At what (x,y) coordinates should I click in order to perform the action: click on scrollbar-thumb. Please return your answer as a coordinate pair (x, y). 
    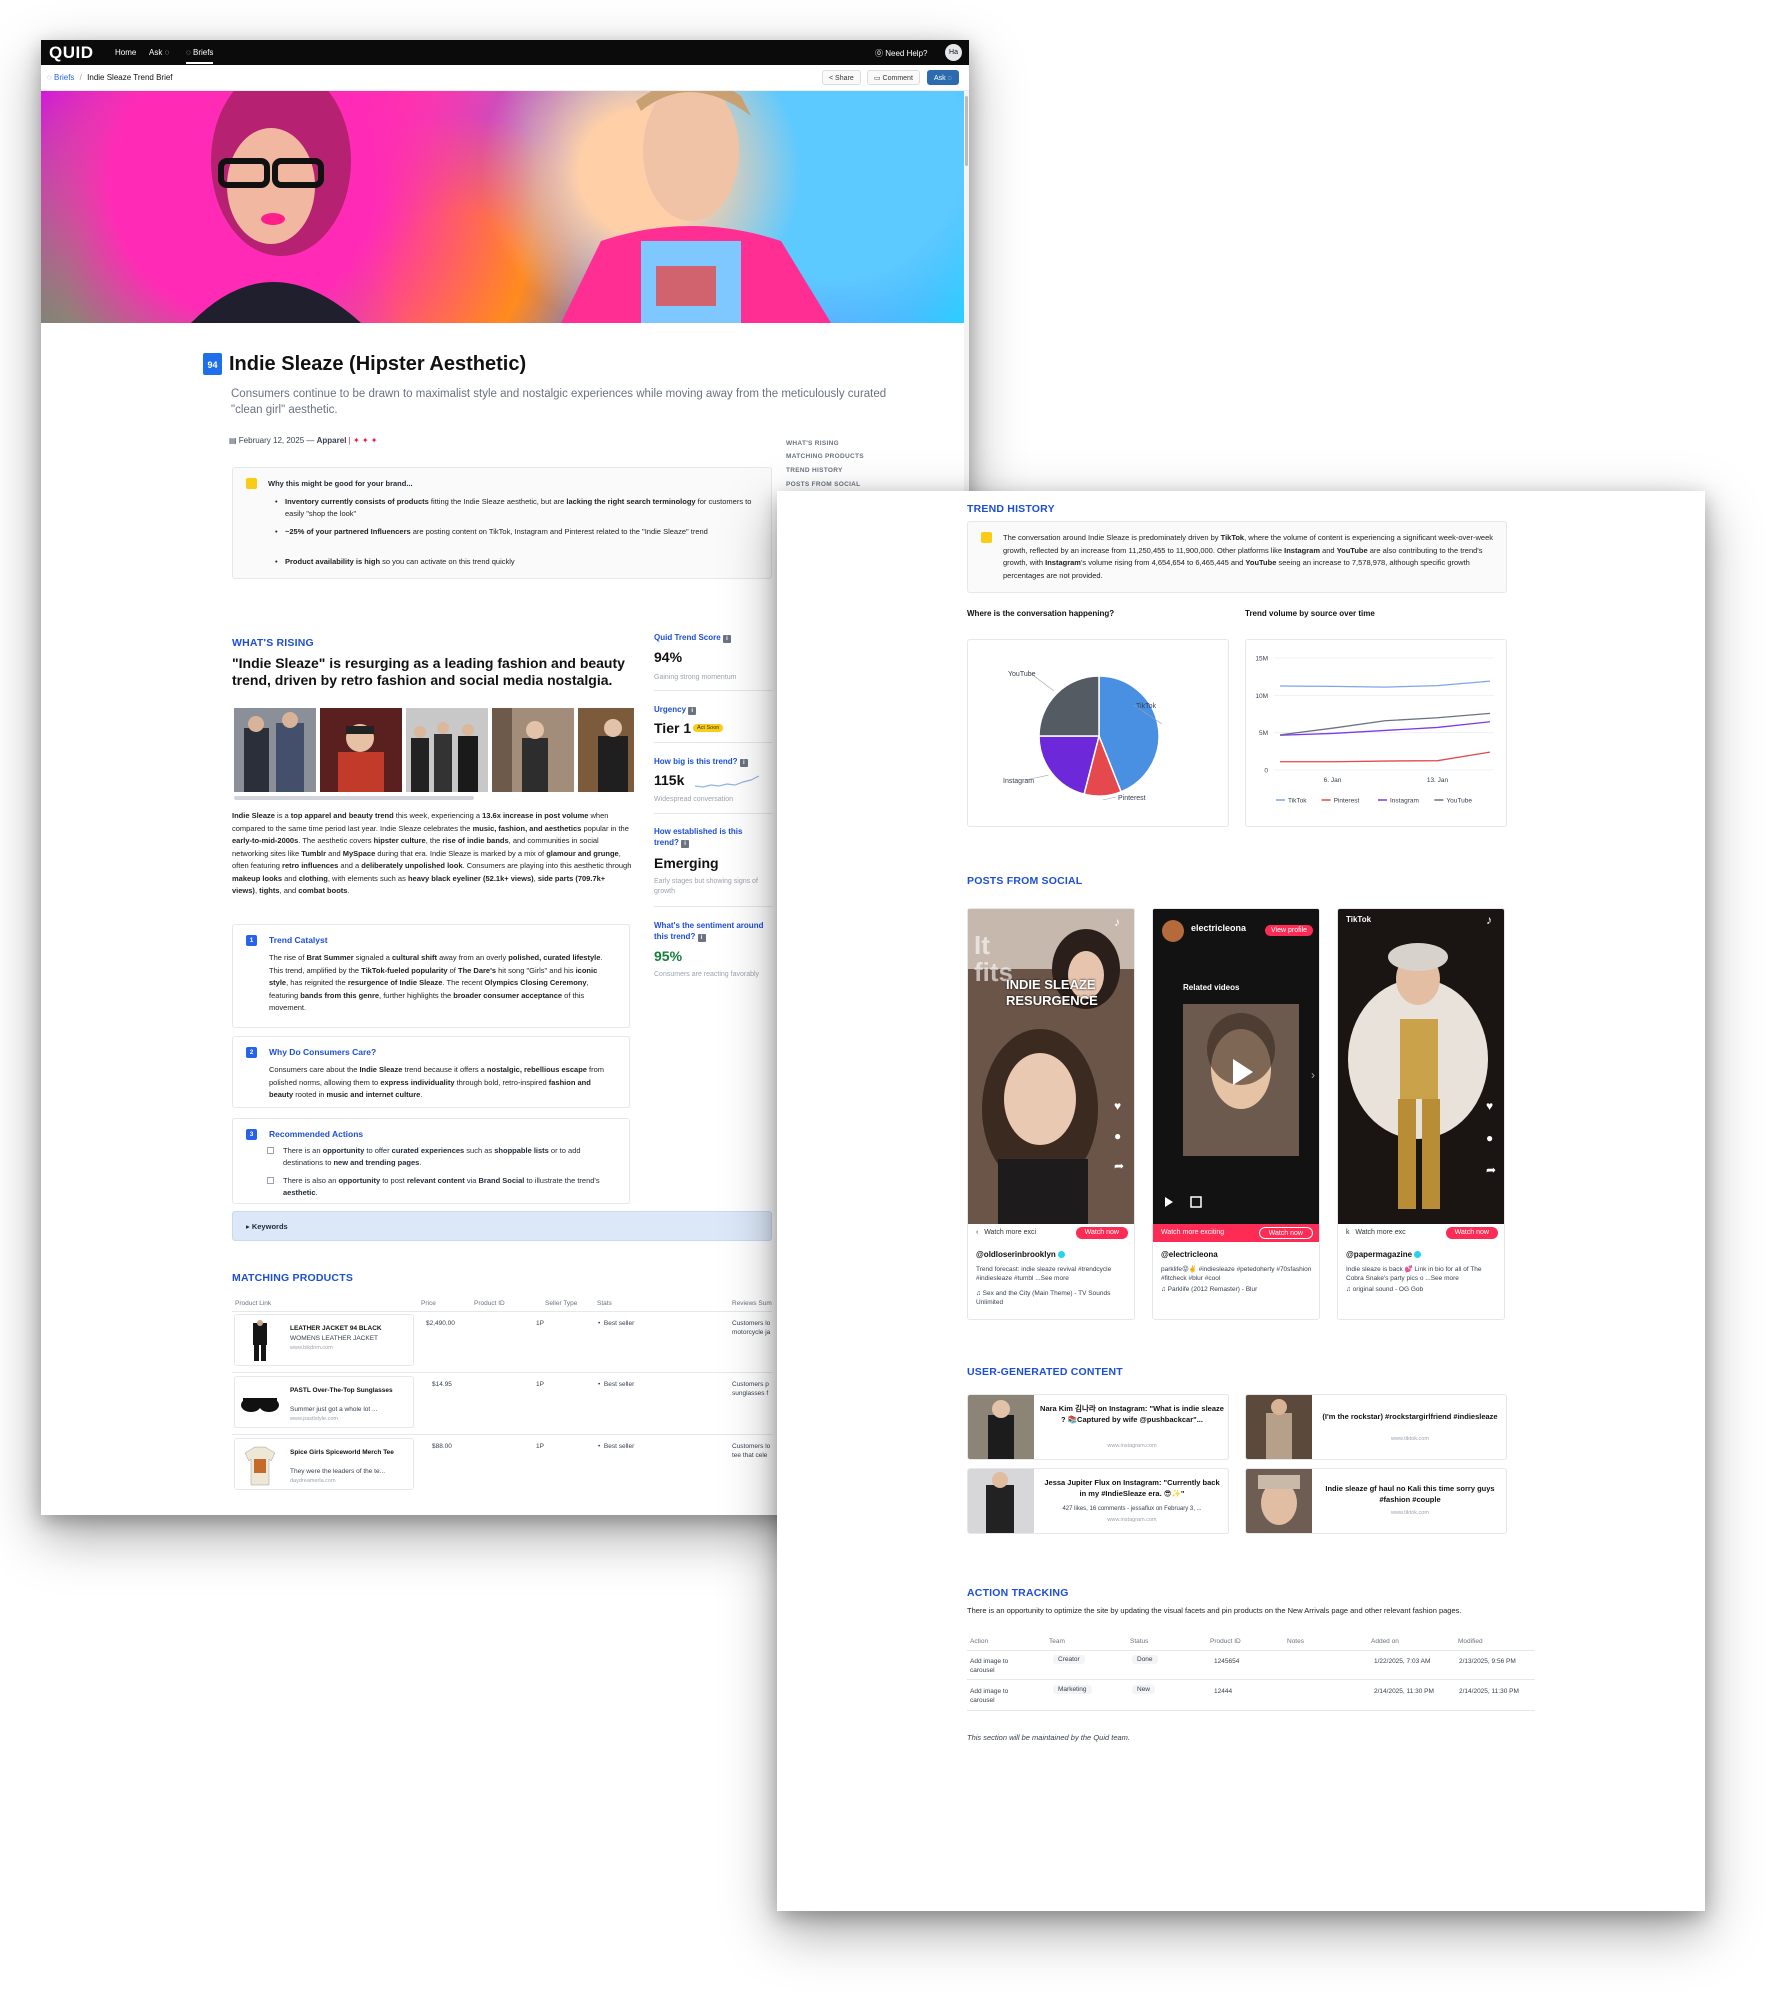
    Looking at the image, I should click on (966, 131).